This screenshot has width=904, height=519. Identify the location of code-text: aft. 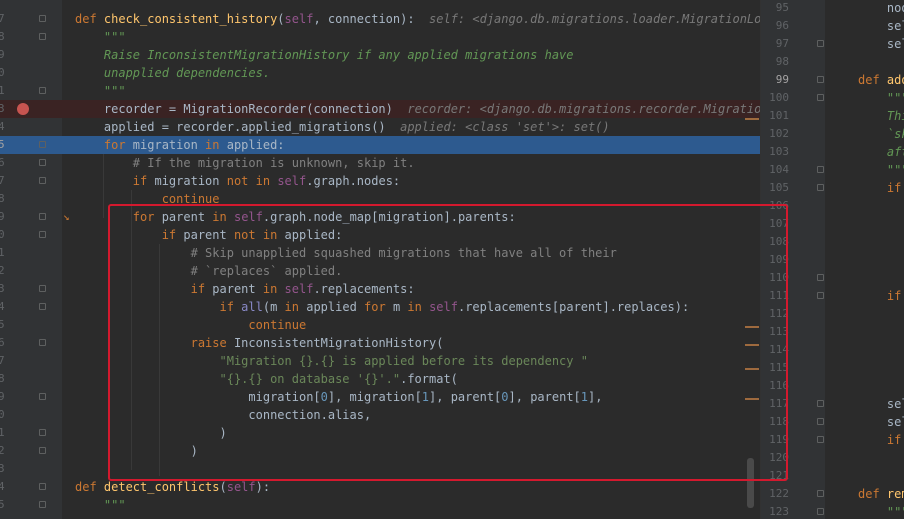
(881, 152).